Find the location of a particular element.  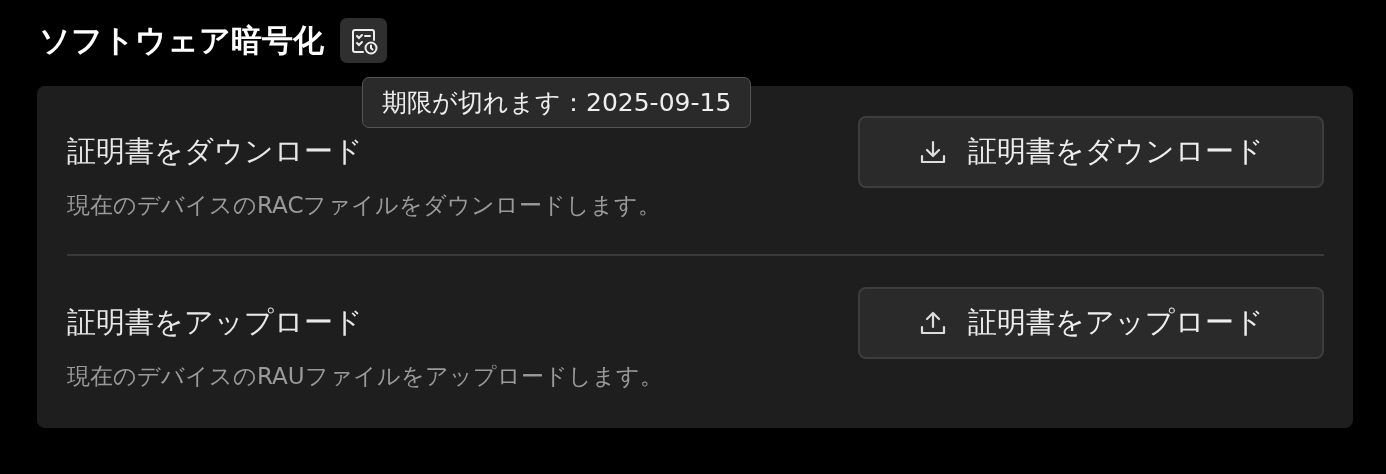

row-description: 現在のデバイスのRACファイルをダウンロードします。 is located at coordinates (364, 205).